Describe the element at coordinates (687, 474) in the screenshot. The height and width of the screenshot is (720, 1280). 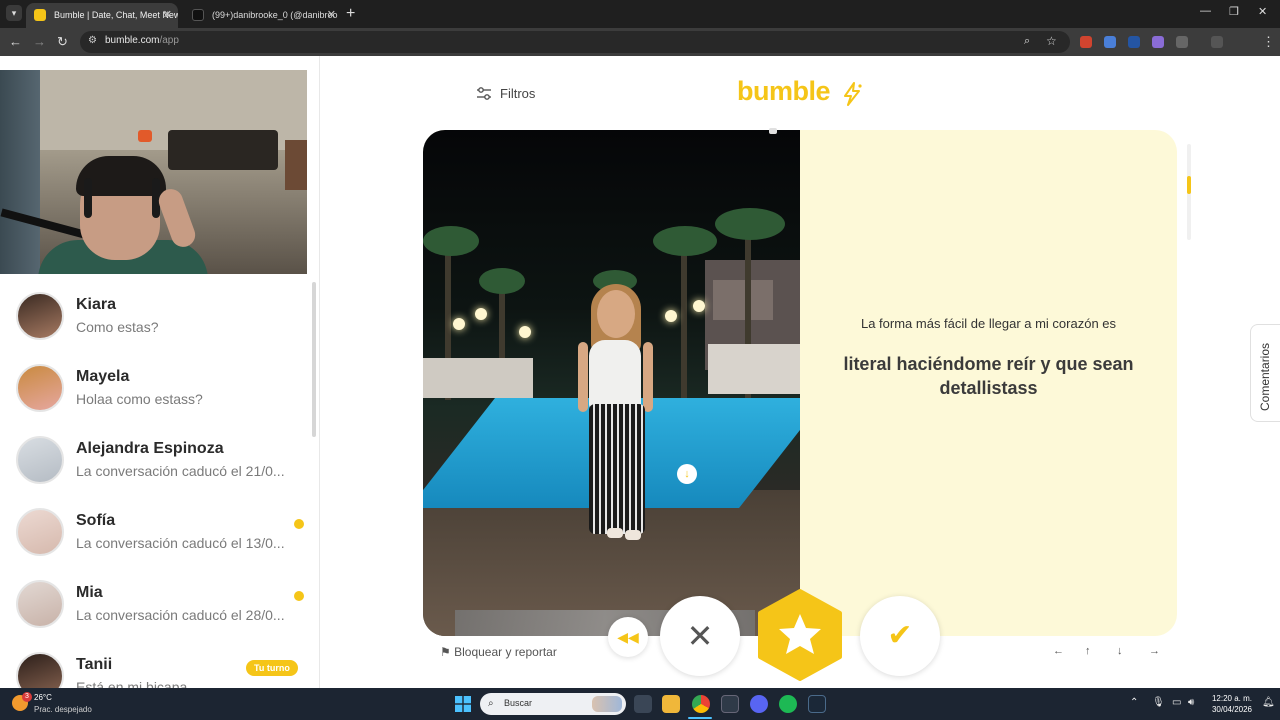
I see `scroll-down-icon: ↓` at that location.